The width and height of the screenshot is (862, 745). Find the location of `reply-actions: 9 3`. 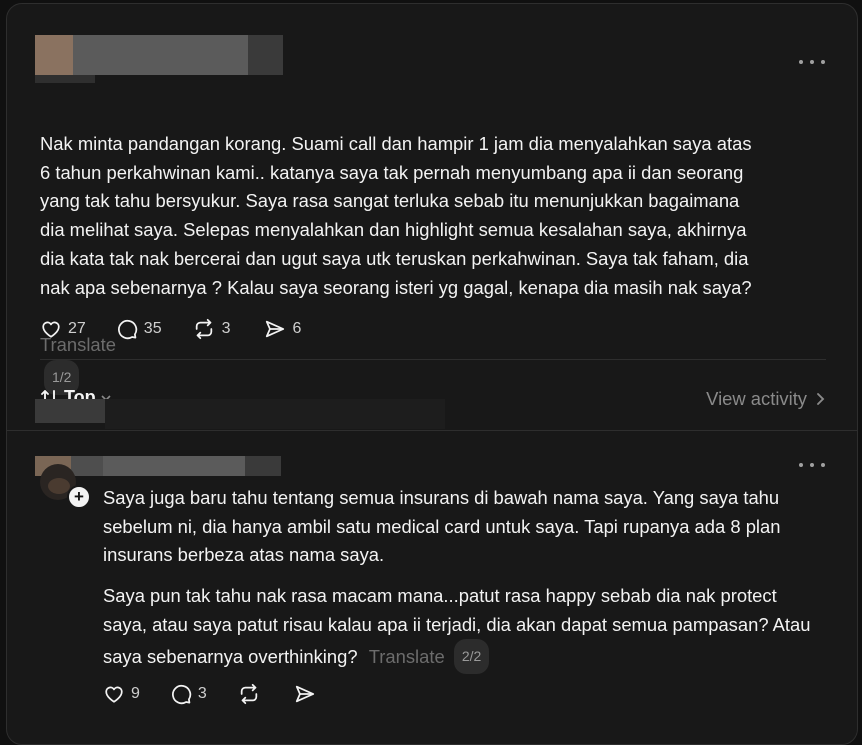

reply-actions: 9 3 is located at coordinates (210, 694).